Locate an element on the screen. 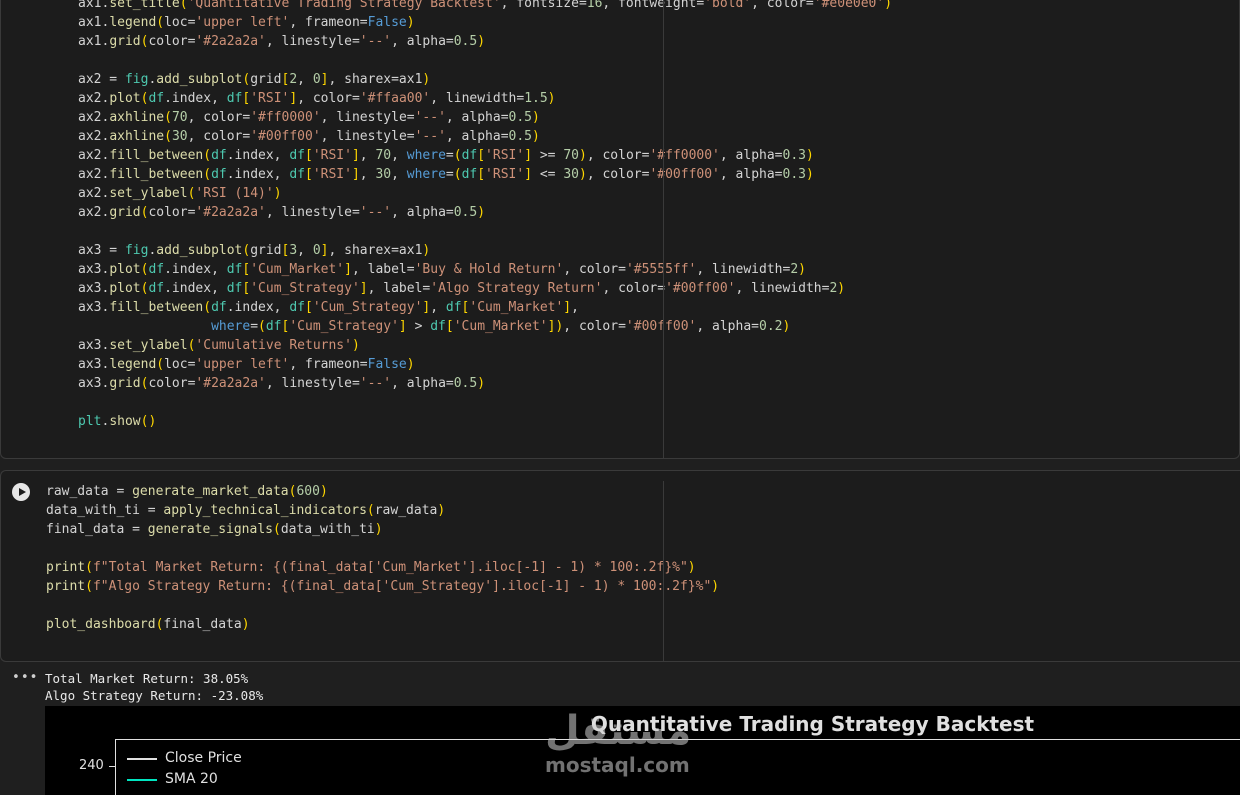 Image resolution: width=1240 pixels, height=795 pixels. legend-entry-close: Close Price is located at coordinates (184, 758).